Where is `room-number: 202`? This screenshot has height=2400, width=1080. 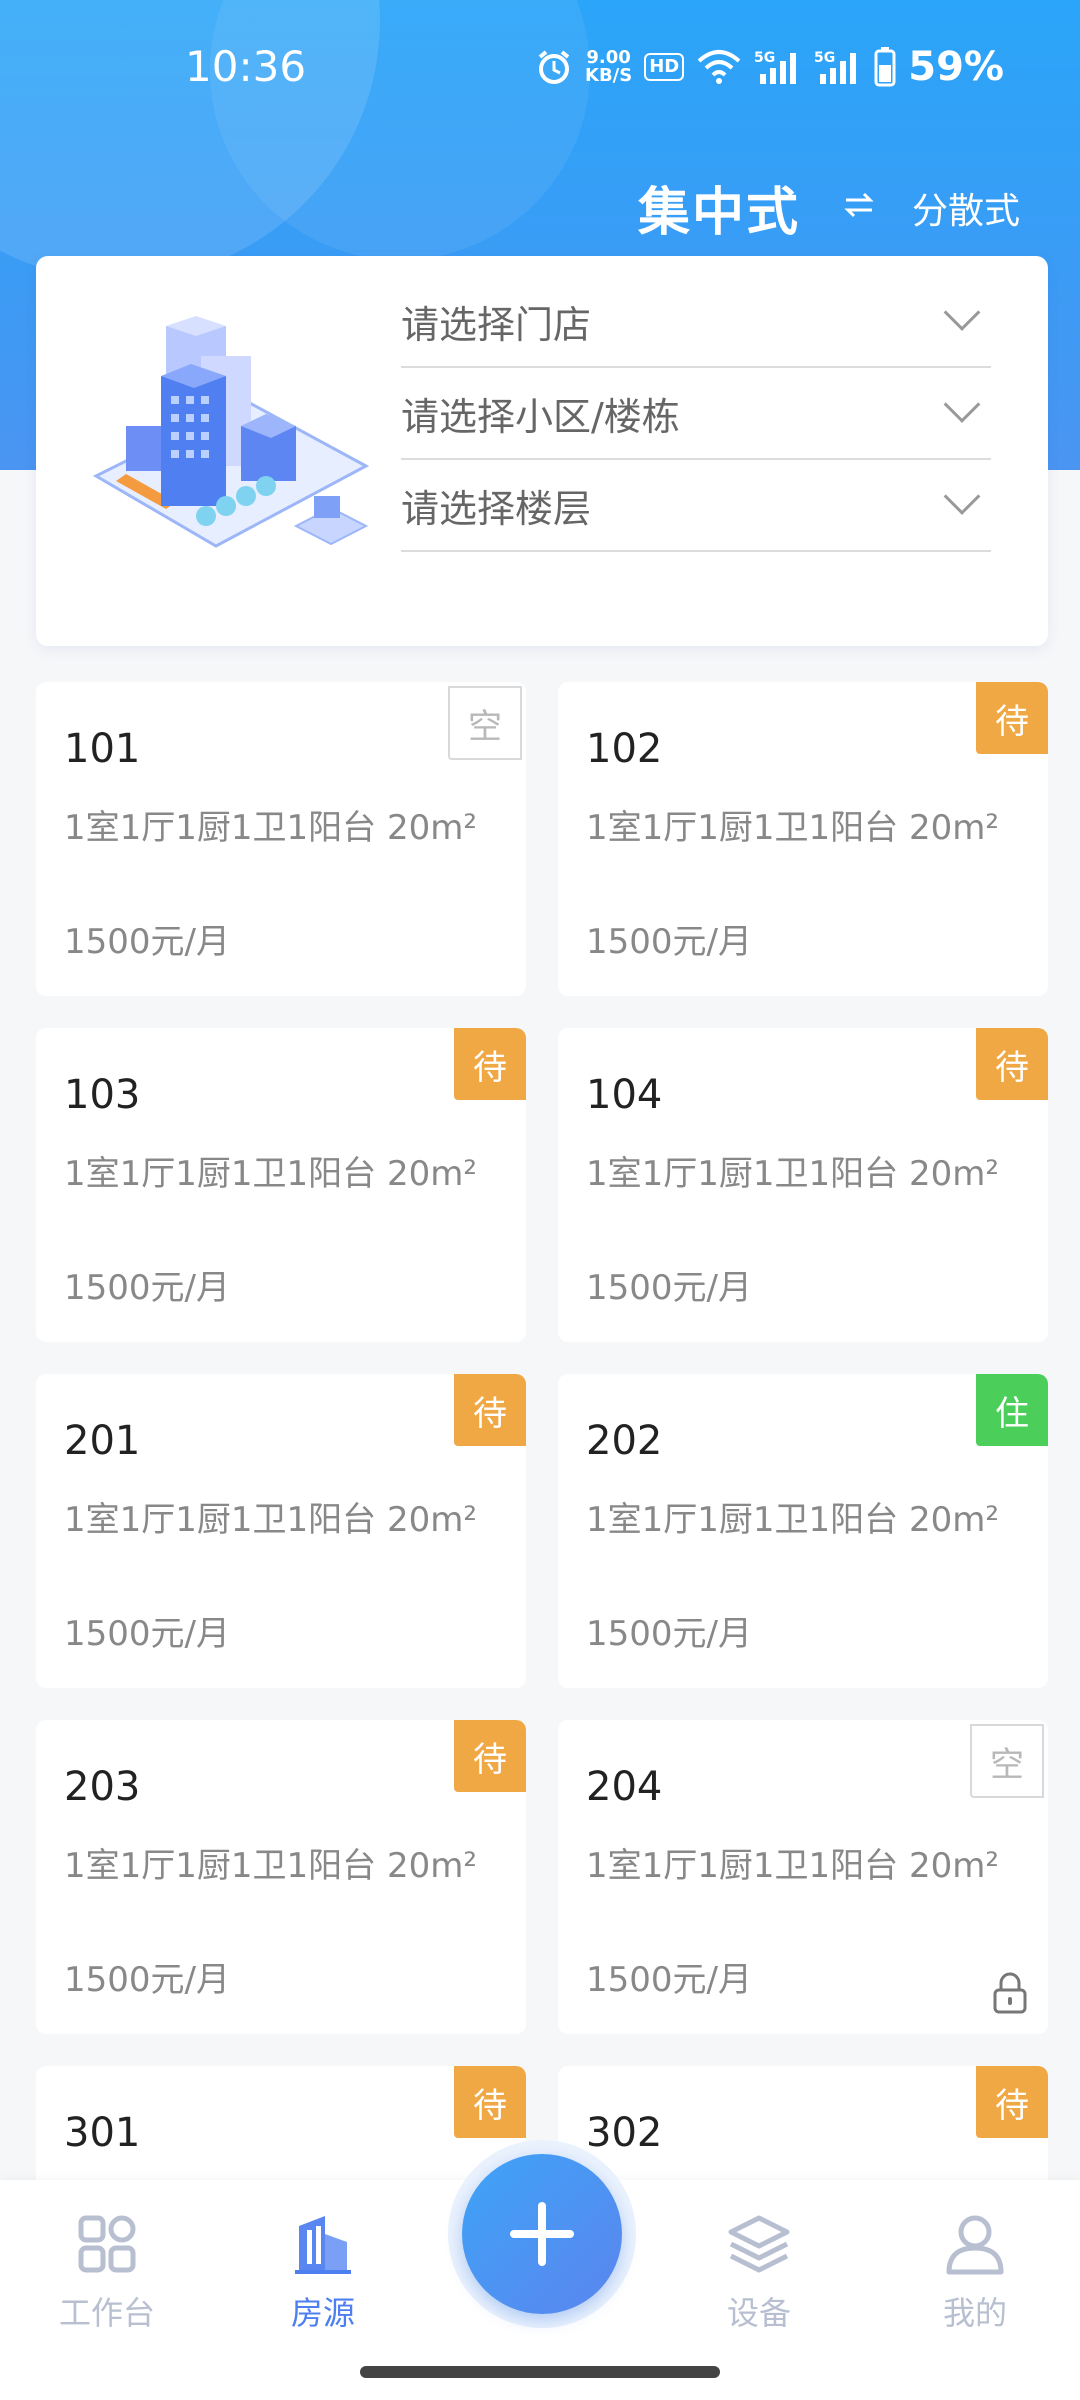 room-number: 202 is located at coordinates (624, 1441).